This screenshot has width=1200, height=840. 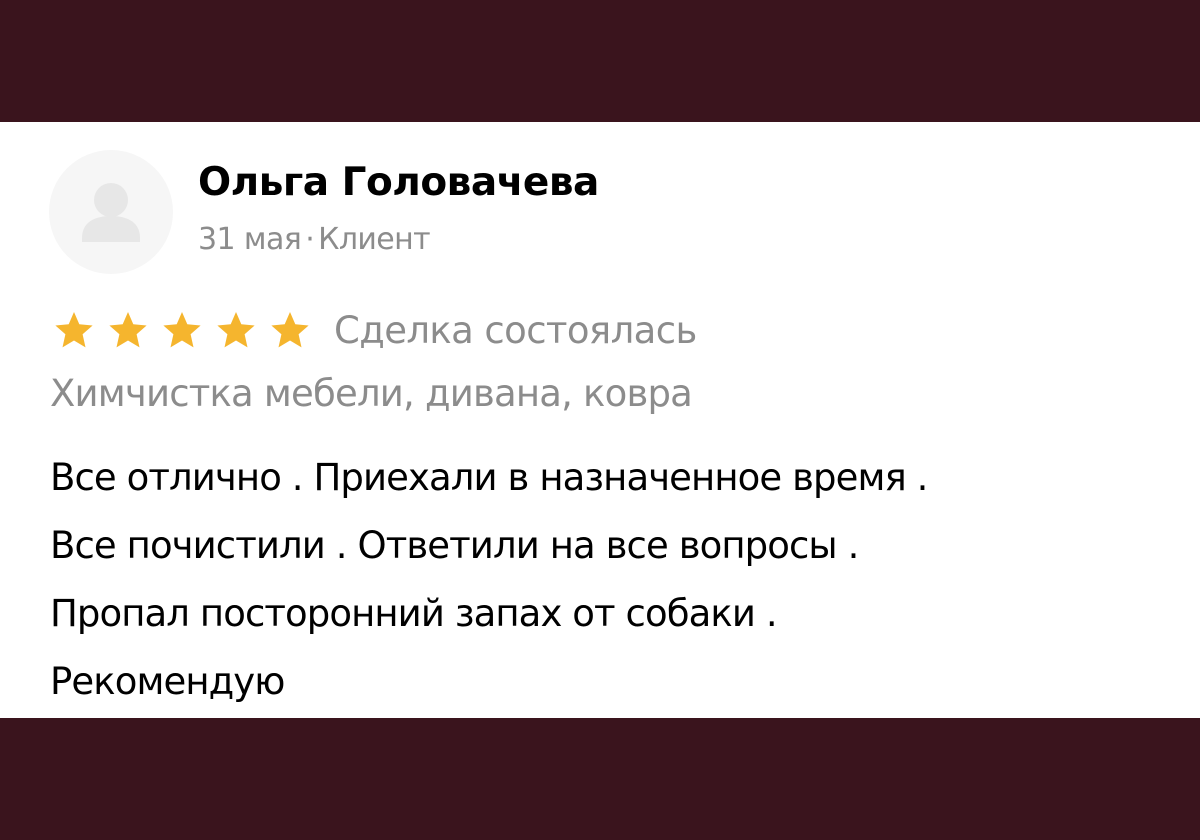 I want to click on author-role: Клиент, so click(x=374, y=239).